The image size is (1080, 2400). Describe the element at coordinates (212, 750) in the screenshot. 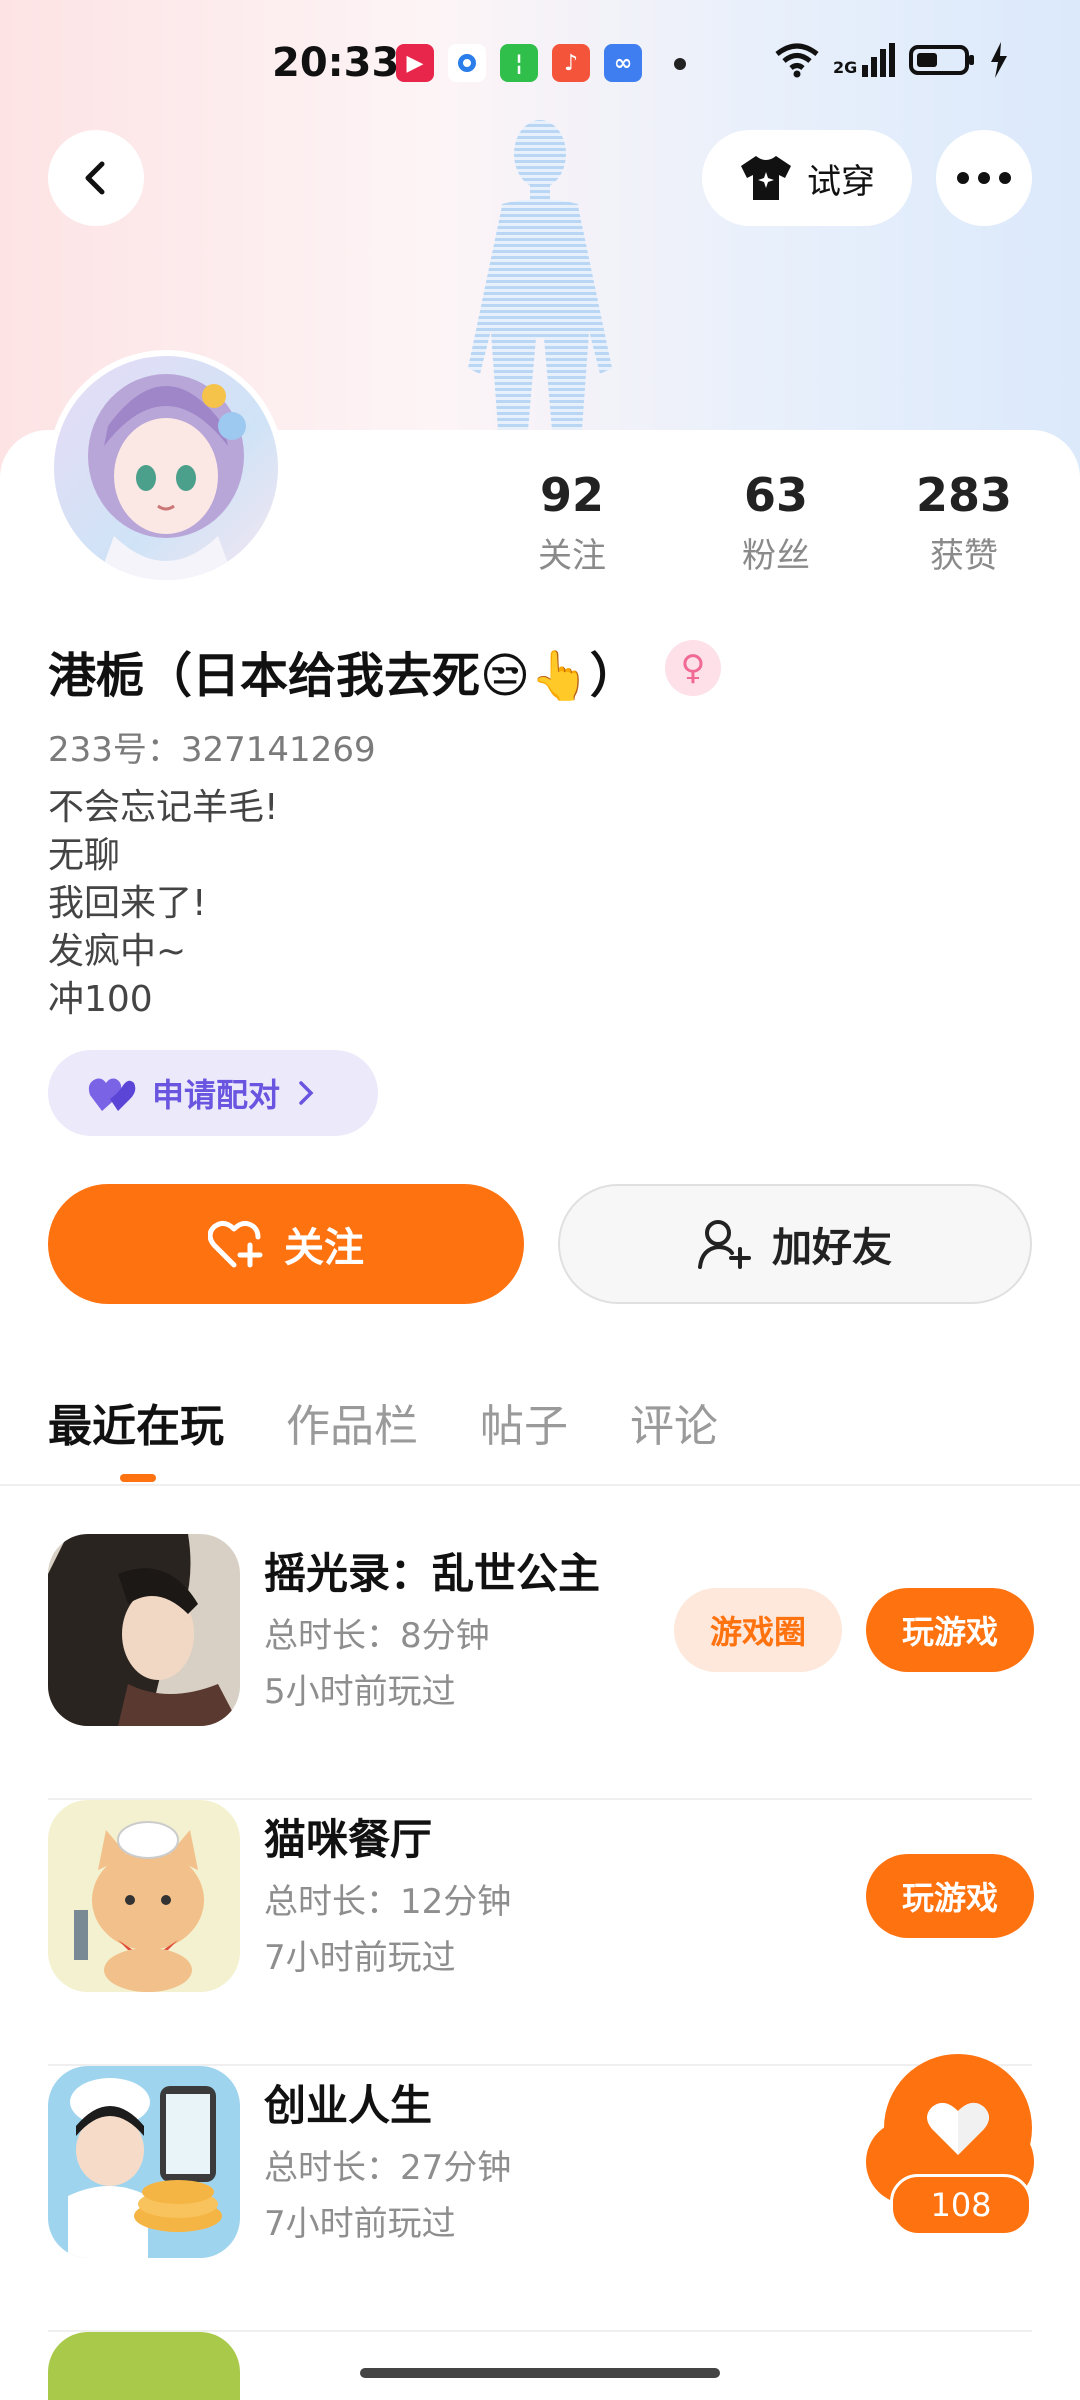

I see `user-id: 233号：327141269` at that location.